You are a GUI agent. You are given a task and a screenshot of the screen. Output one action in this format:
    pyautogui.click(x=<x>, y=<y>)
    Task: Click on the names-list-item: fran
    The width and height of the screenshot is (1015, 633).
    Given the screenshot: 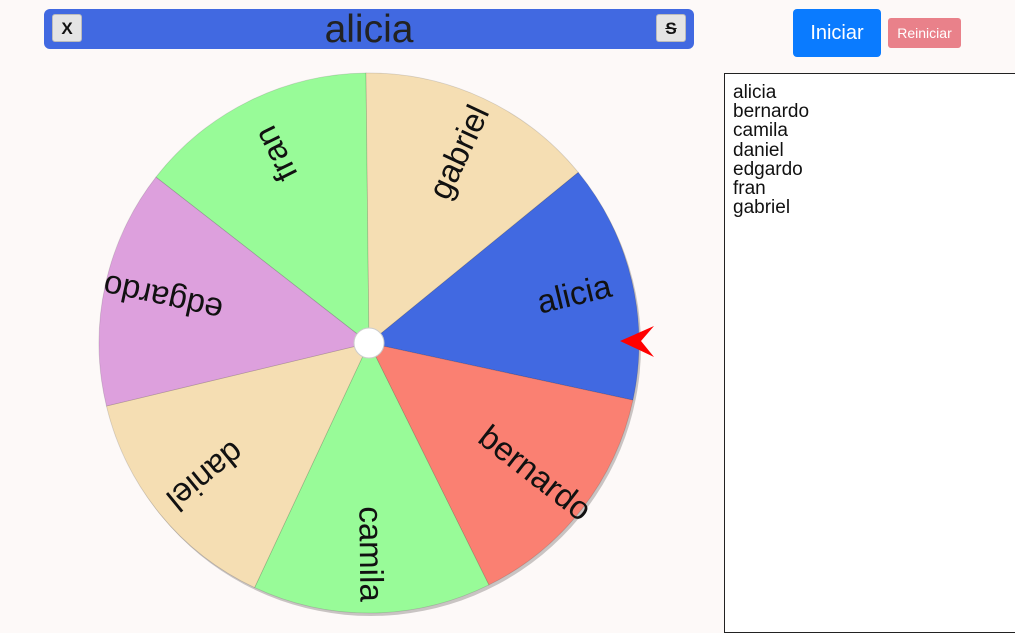 What is the action you would take?
    pyautogui.click(x=749, y=189)
    